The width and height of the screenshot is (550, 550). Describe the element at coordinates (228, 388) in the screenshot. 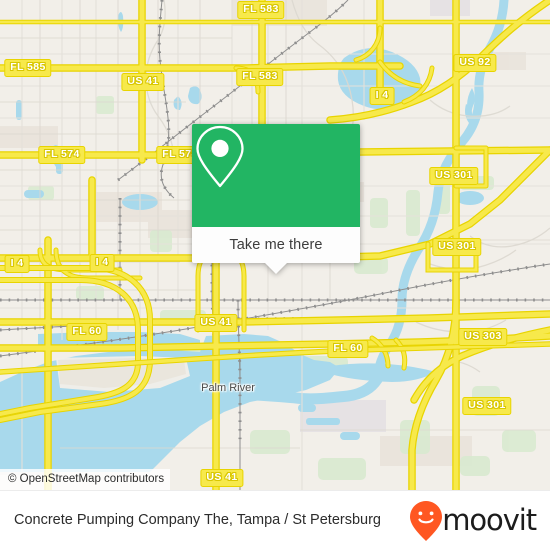

I see `place-label: Palm River` at that location.